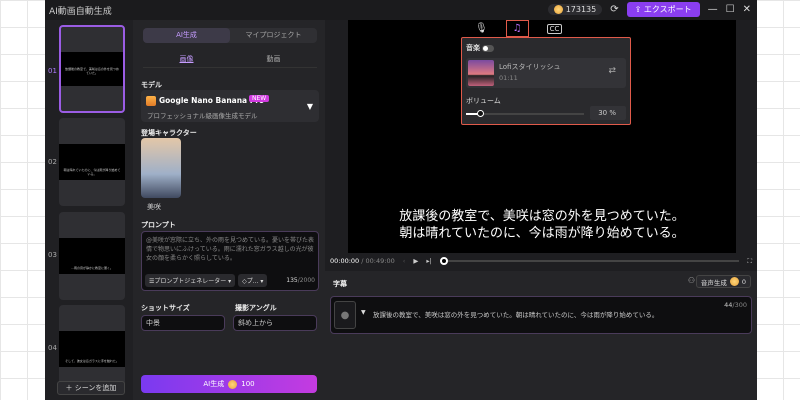 The width and height of the screenshot is (800, 400). I want to click on subtitle-max: /300, so click(739, 305).